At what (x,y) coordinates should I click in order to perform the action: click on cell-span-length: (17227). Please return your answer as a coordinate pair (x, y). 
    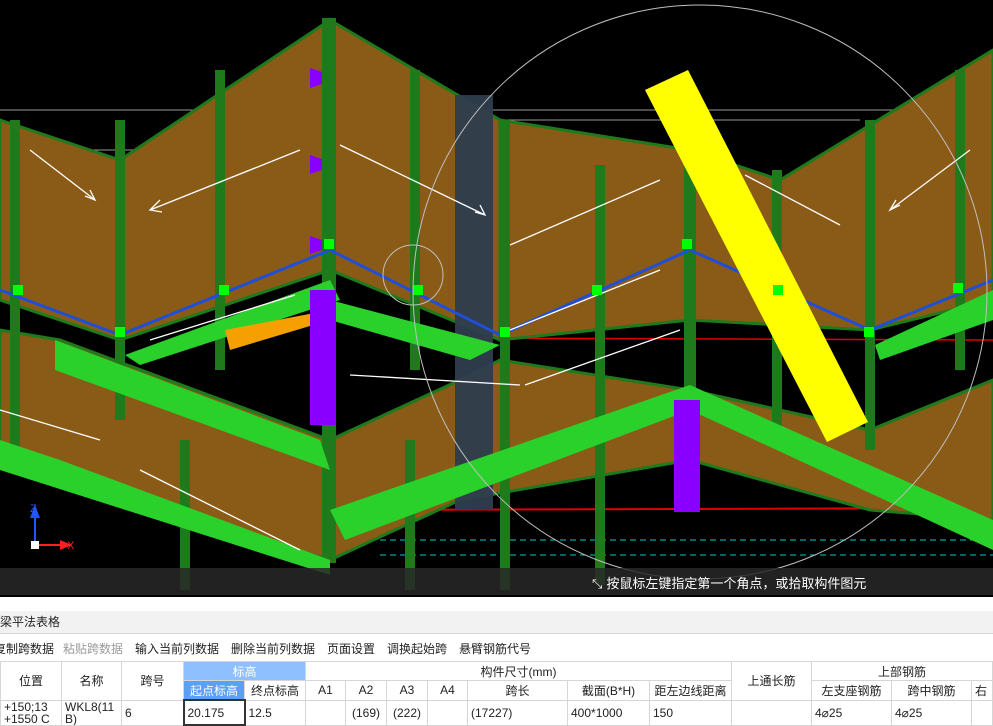
    Looking at the image, I should click on (517, 712).